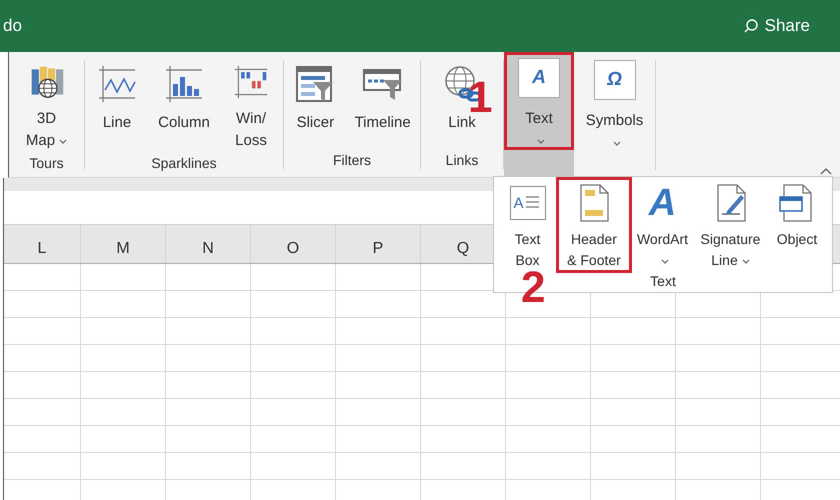 This screenshot has height=500, width=840. What do you see at coordinates (12, 26) in the screenshot?
I see `window-title: do` at bounding box center [12, 26].